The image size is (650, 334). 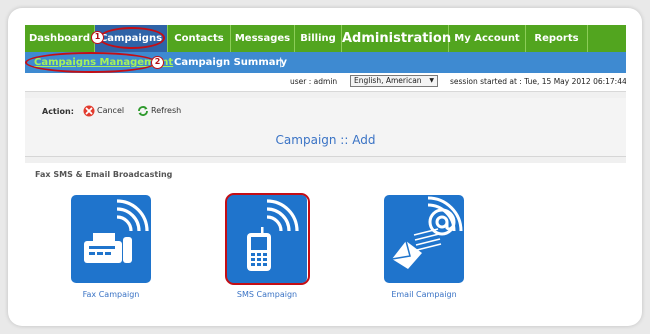 I want to click on subnav-campaign-summary: Campaign Summary, so click(x=230, y=62).